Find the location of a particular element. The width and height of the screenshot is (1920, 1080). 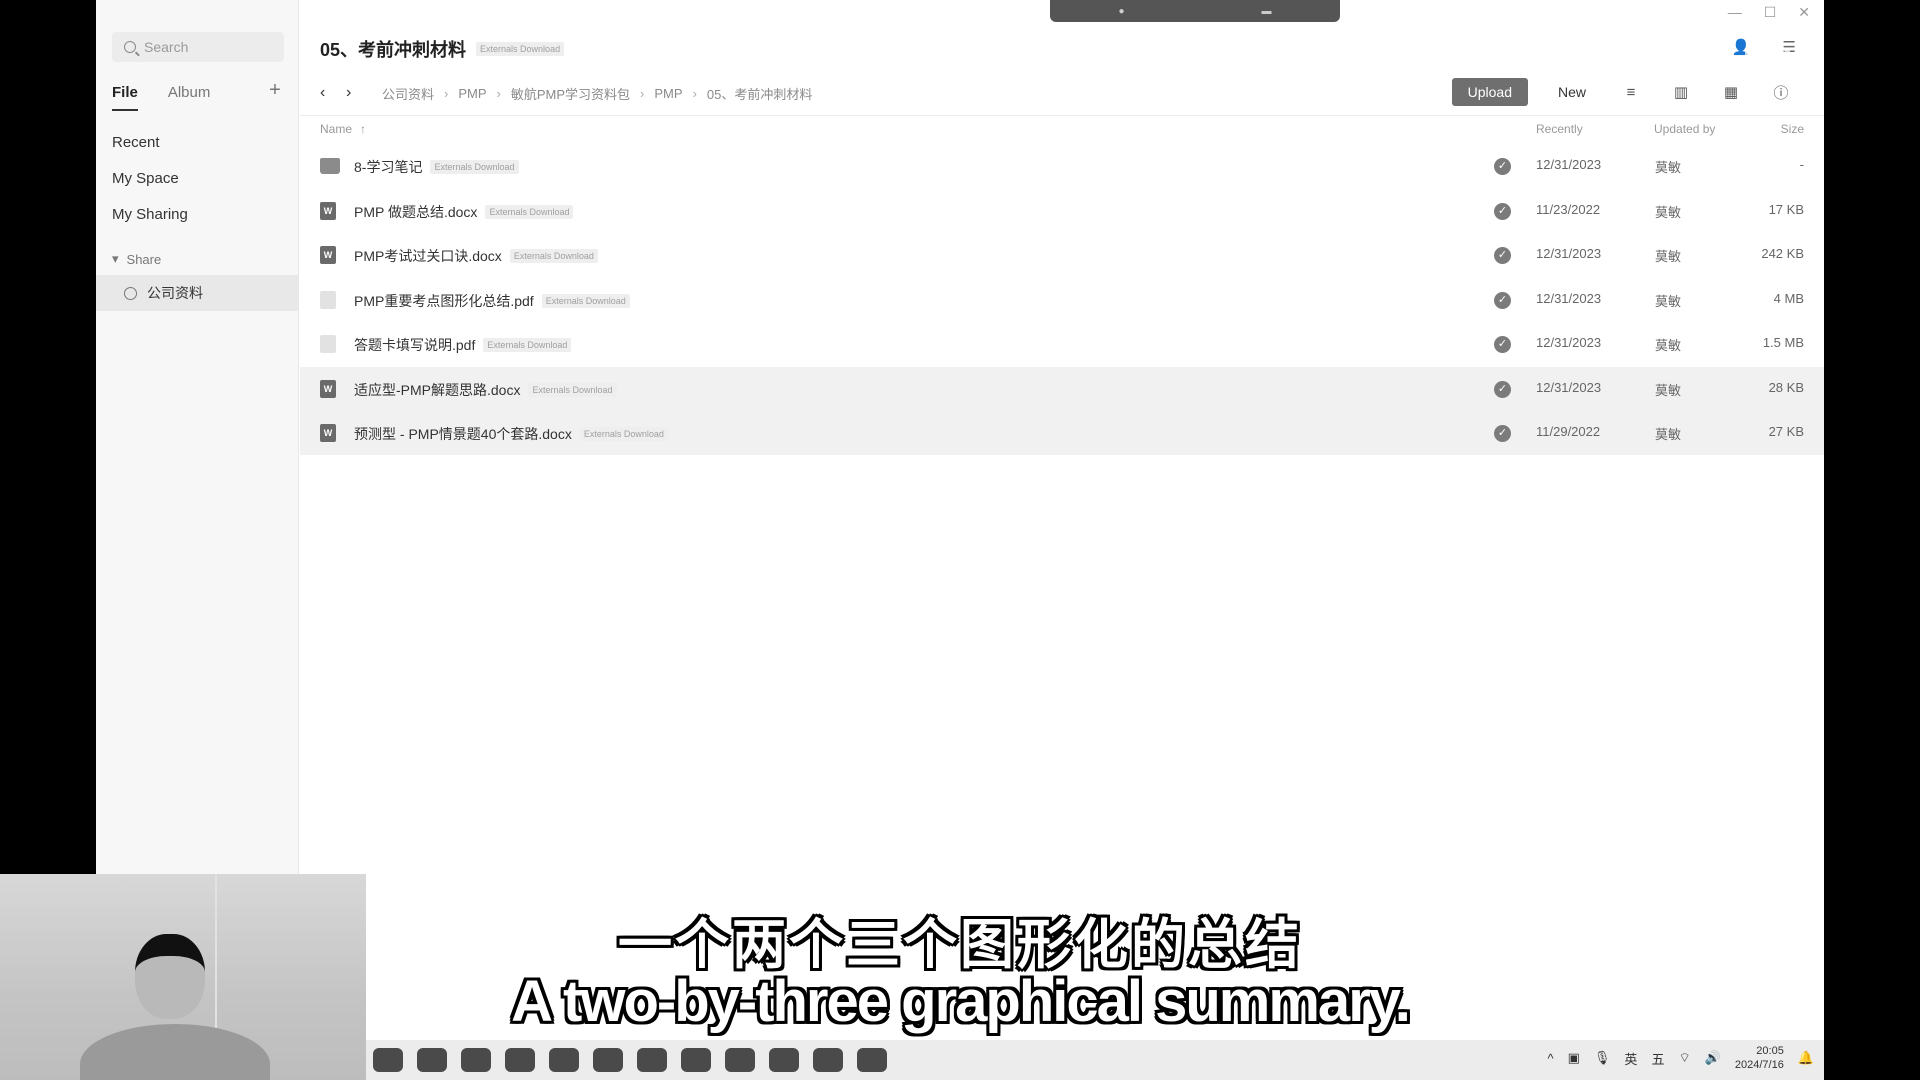

system-tray: ^ ▣ 🎙 英 五 ⌔ 🔊 20:05 2024/7/16 🔔 is located at coordinates (1681, 1058).